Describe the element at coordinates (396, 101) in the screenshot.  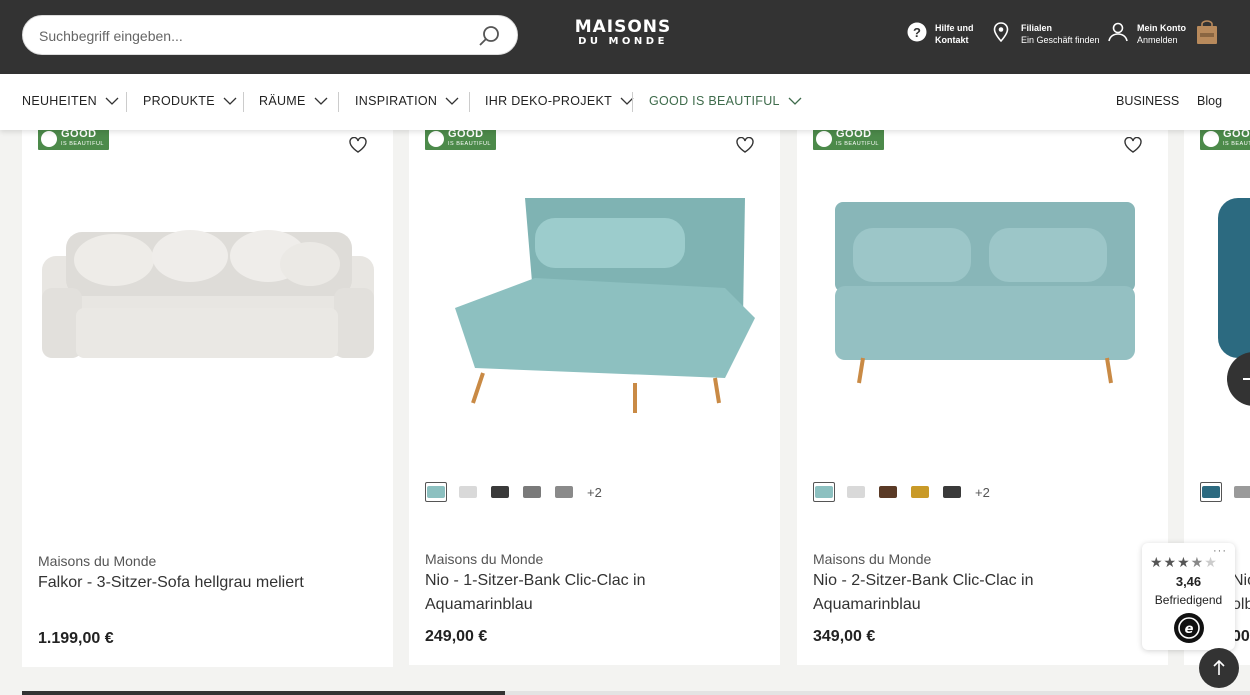
I see `nav-label: INSPIRATION` at that location.